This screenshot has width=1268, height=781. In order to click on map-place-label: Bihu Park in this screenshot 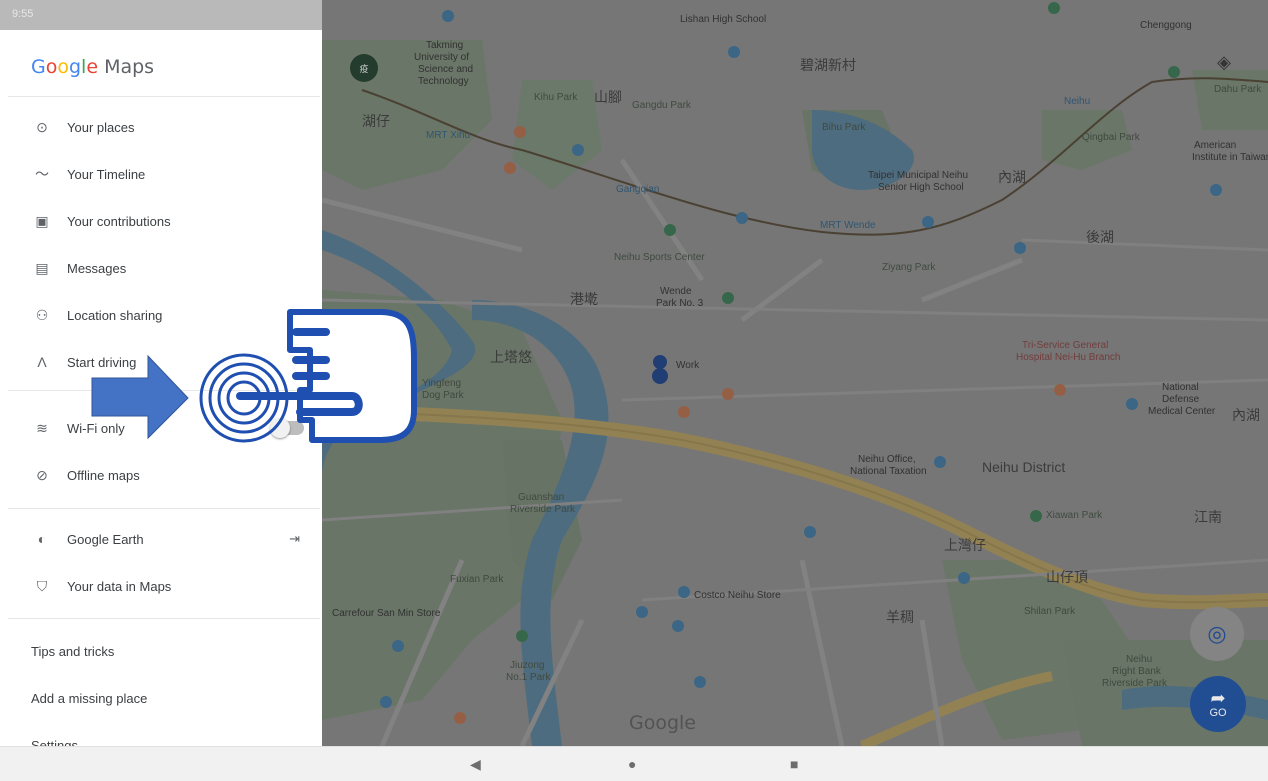, I will do `click(843, 127)`.